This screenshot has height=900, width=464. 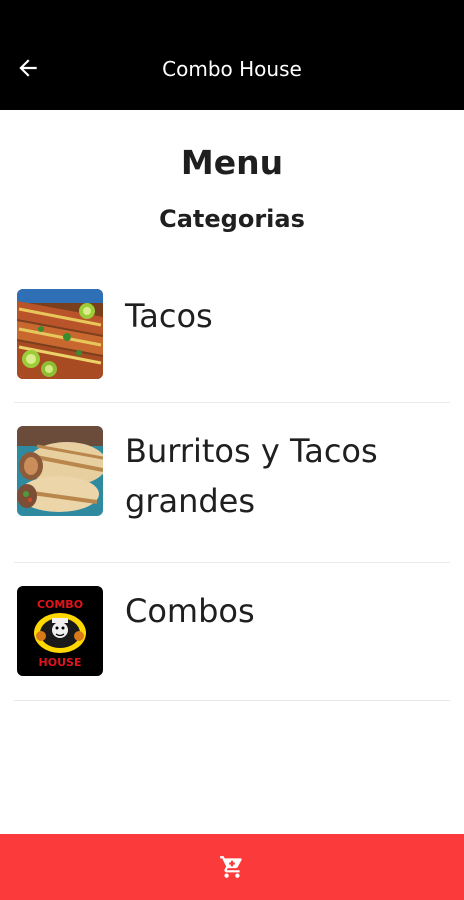 What do you see at coordinates (60, 471) in the screenshot?
I see `burrito-photo` at bounding box center [60, 471].